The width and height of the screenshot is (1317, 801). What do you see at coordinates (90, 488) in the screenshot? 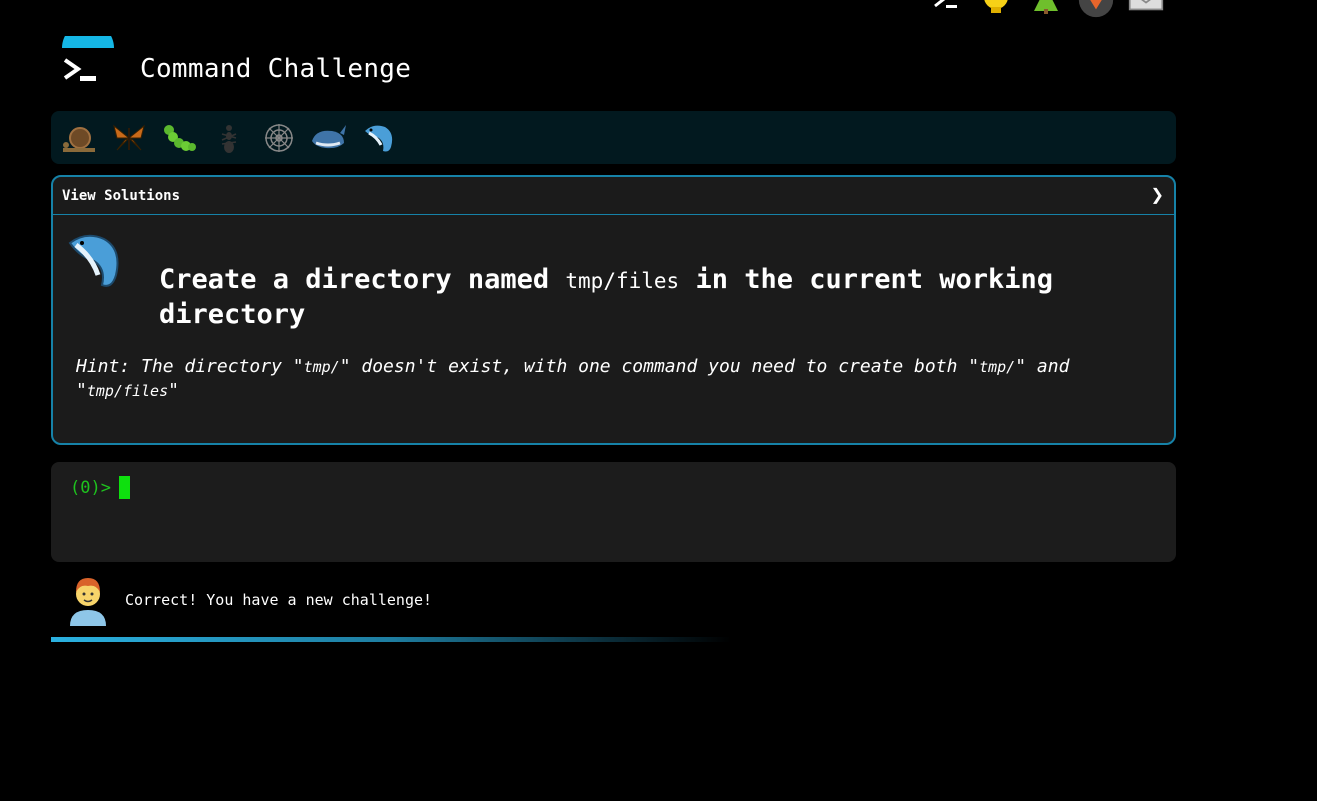
I see `terminal-prompt: (0)>` at bounding box center [90, 488].